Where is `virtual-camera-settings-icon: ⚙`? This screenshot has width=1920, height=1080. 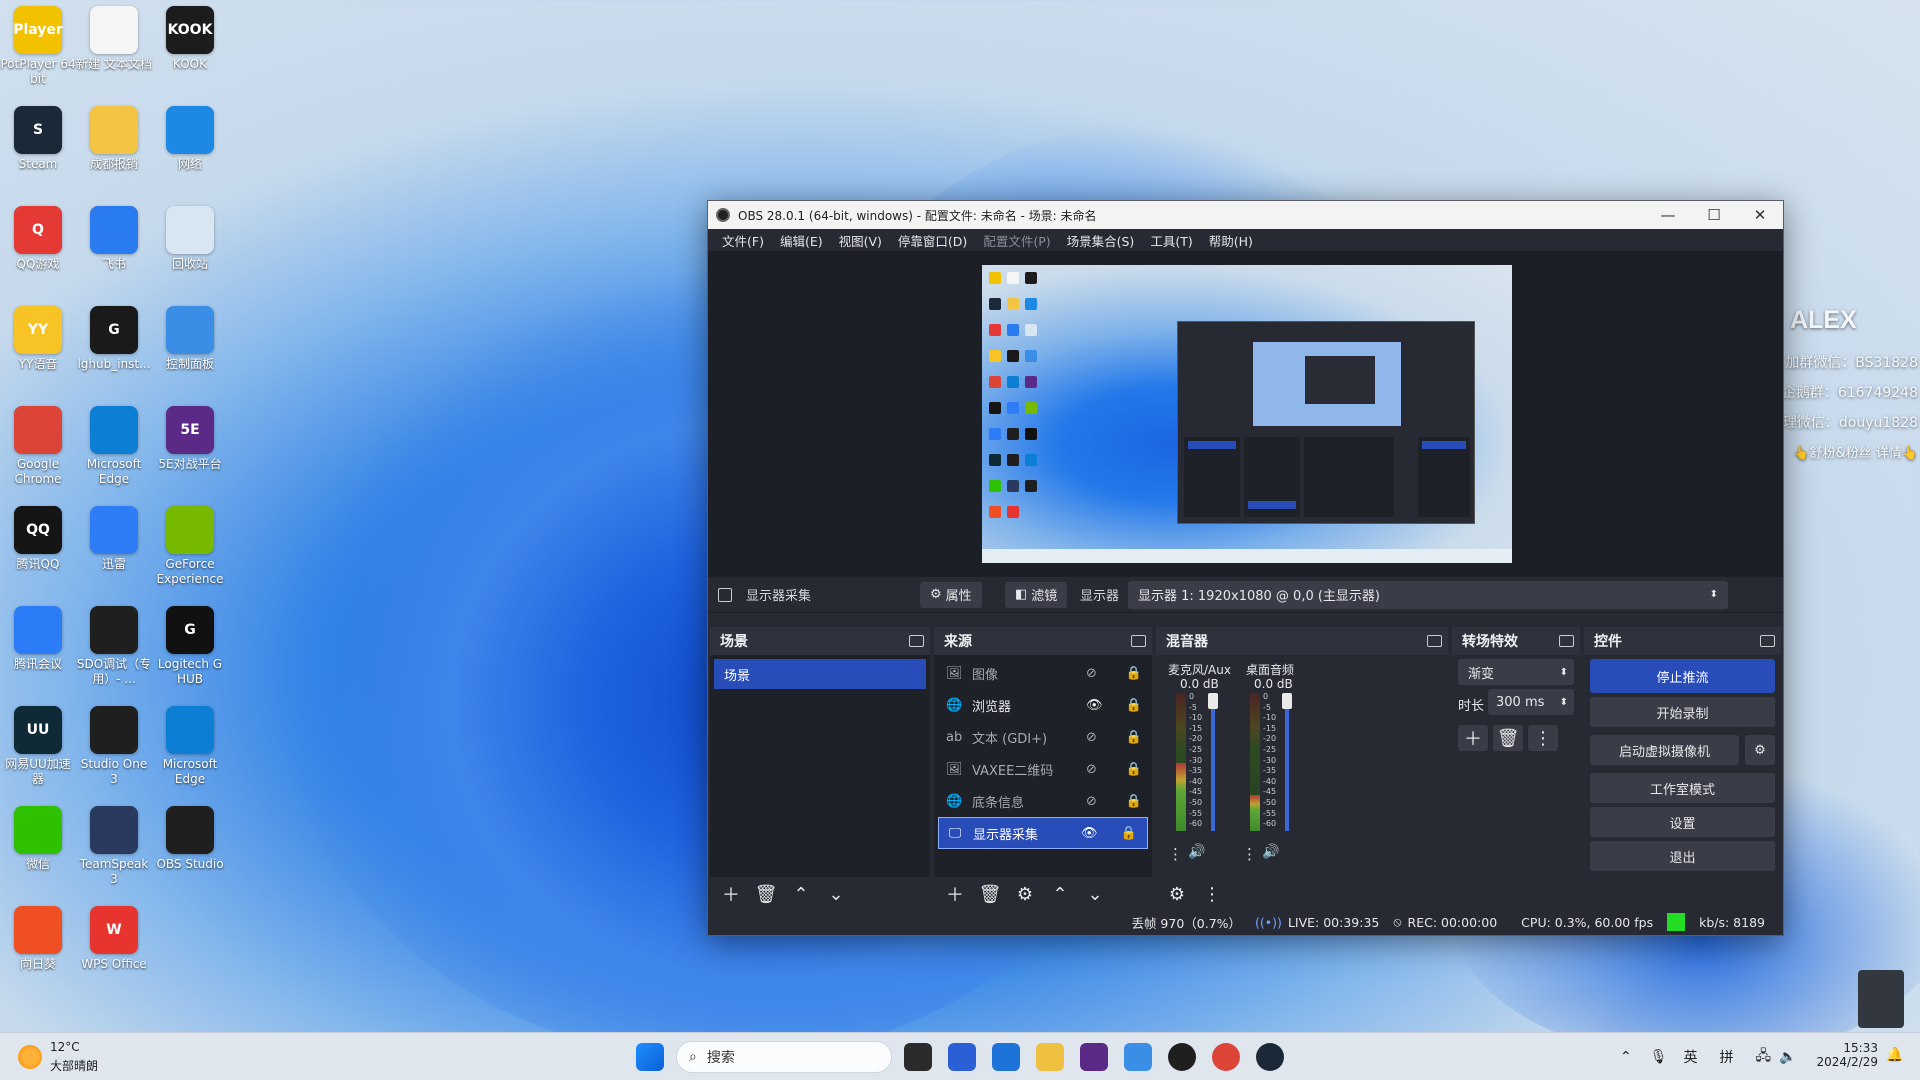
virtual-camera-settings-icon: ⚙ is located at coordinates (1760, 750).